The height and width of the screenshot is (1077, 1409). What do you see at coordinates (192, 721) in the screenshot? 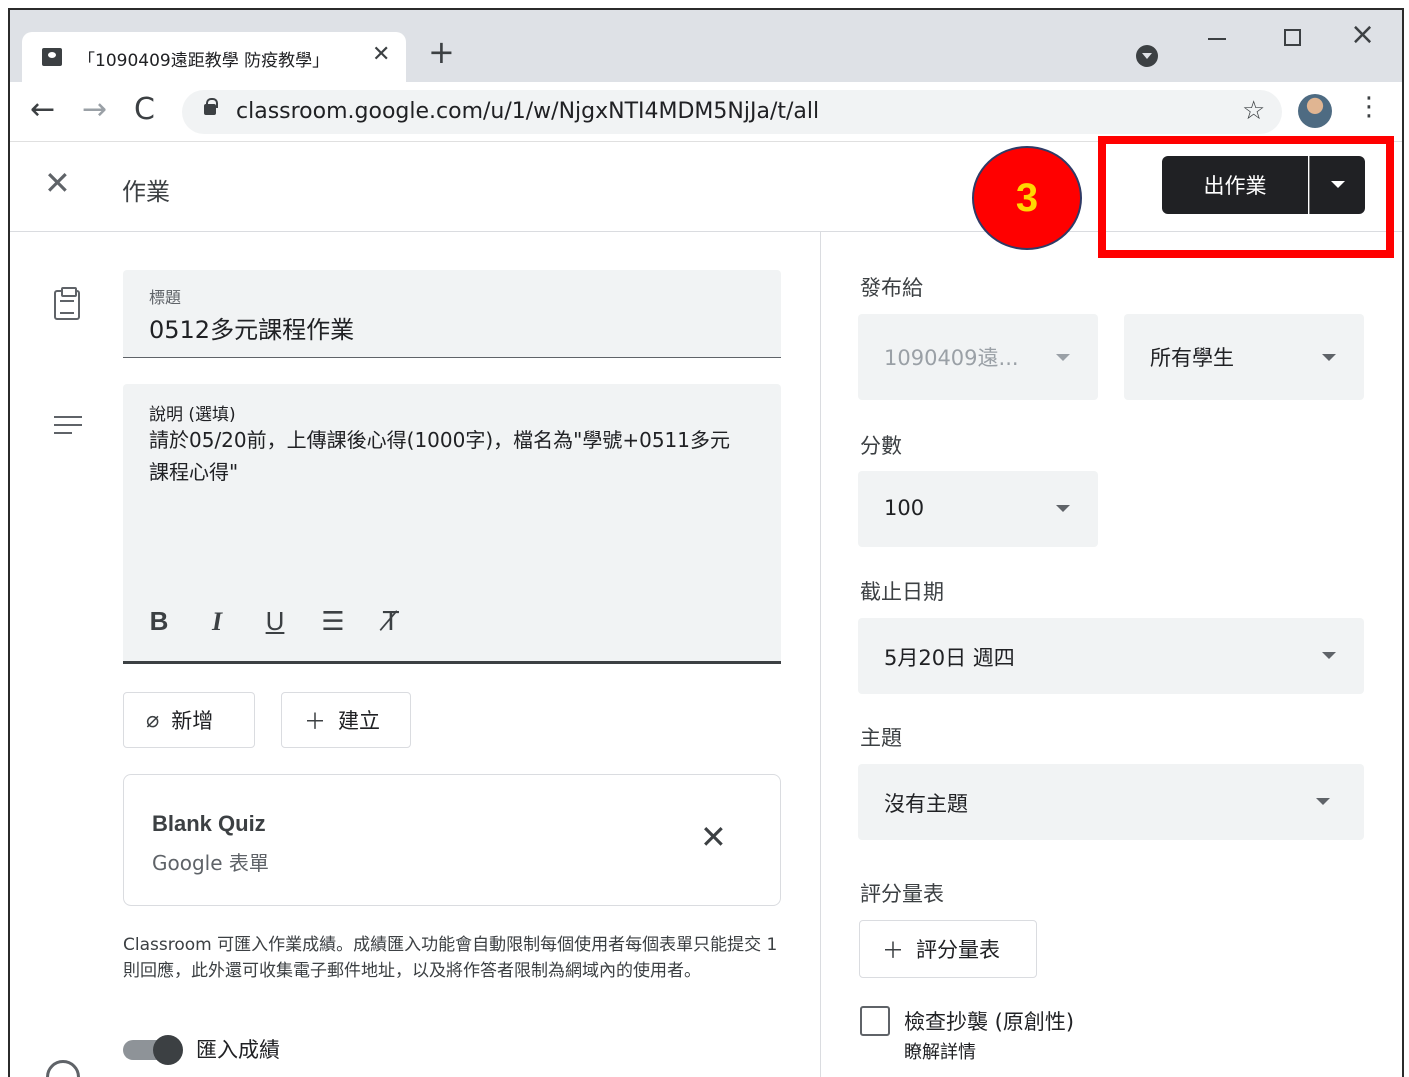
I see `add-attachment-label: 新增` at bounding box center [192, 721].